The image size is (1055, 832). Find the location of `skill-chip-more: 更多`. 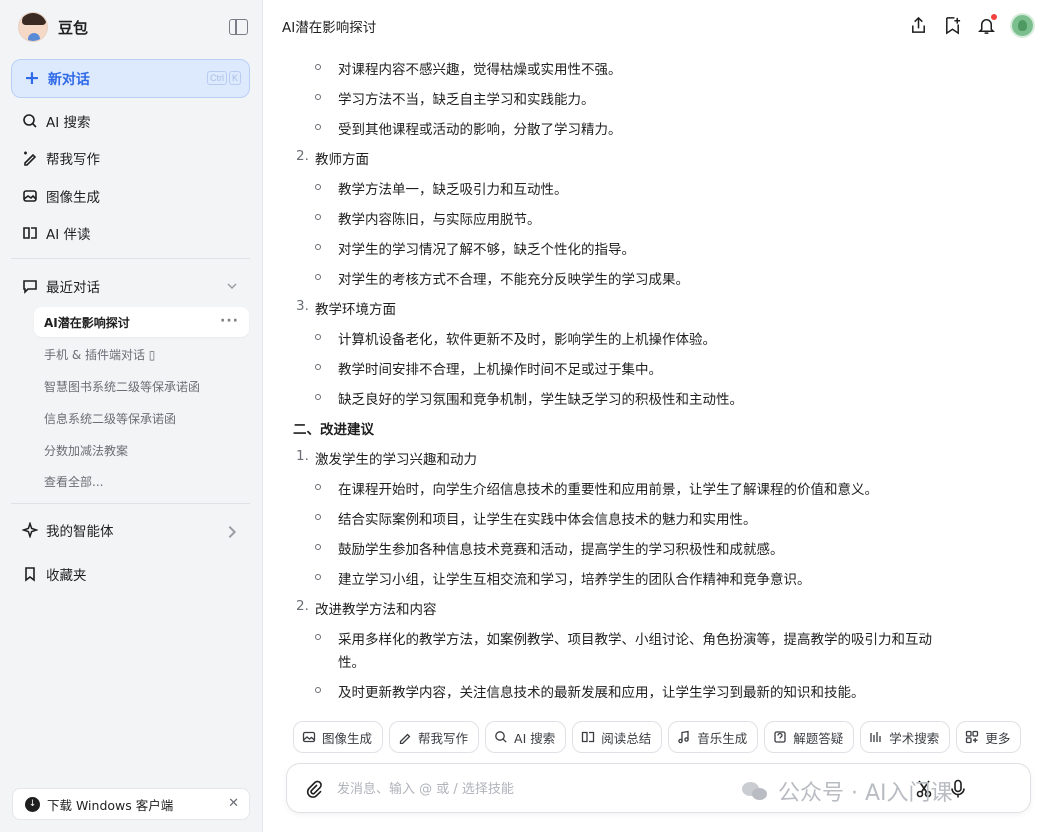

skill-chip-more: 更多 is located at coordinates (989, 737).